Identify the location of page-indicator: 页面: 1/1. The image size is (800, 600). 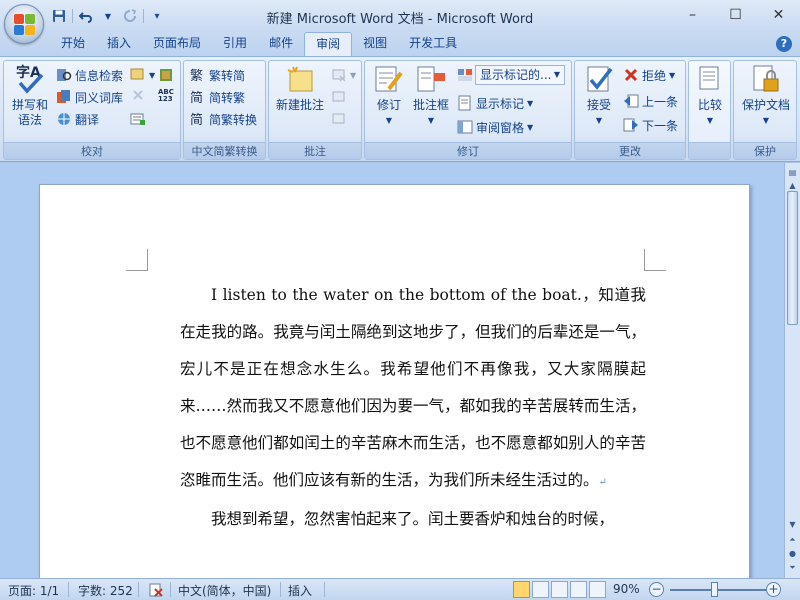
(33, 590).